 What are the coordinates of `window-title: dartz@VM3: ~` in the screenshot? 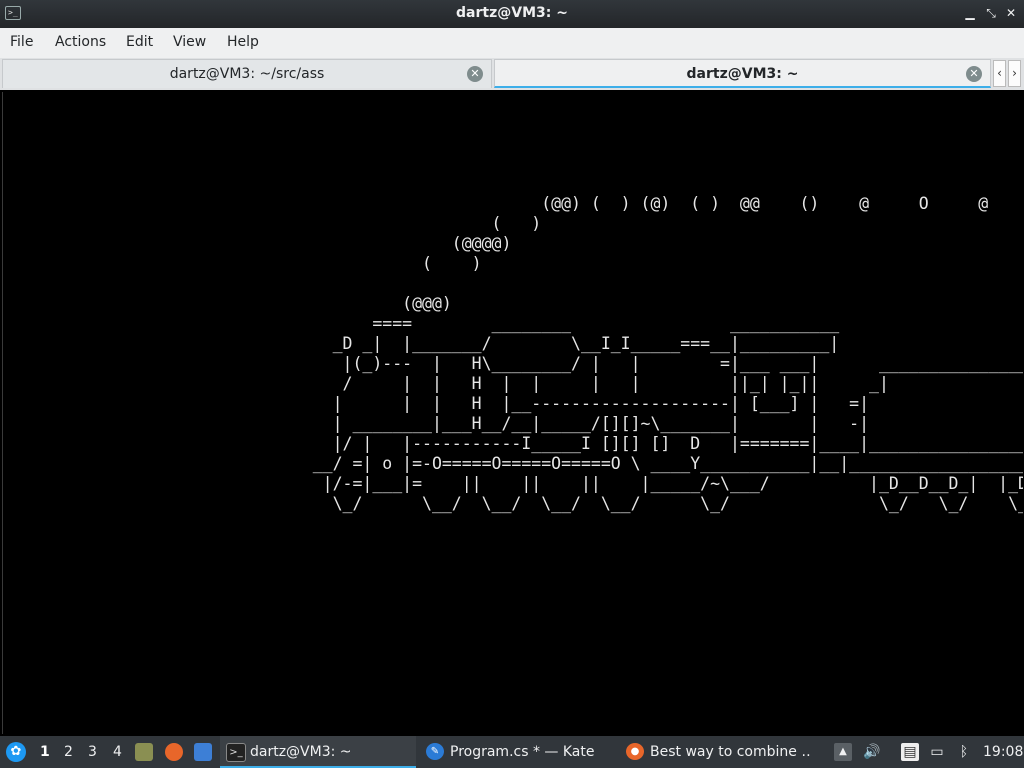 It's located at (512, 13).